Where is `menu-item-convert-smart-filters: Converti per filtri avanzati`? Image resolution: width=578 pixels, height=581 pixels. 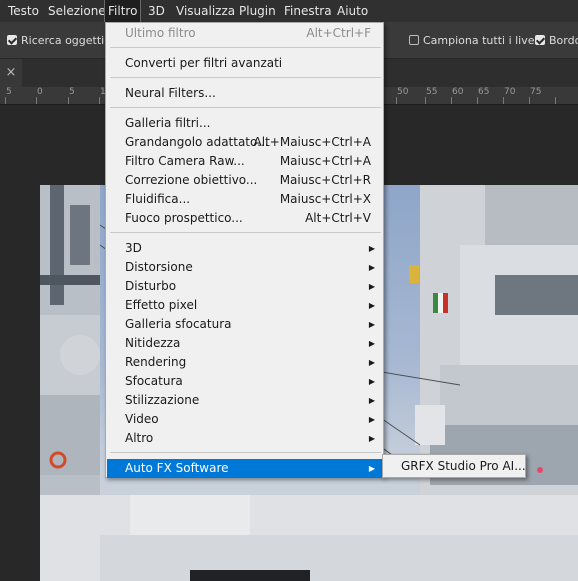
menu-item-convert-smart-filters: Converti per filtri avanzati is located at coordinates (244, 63).